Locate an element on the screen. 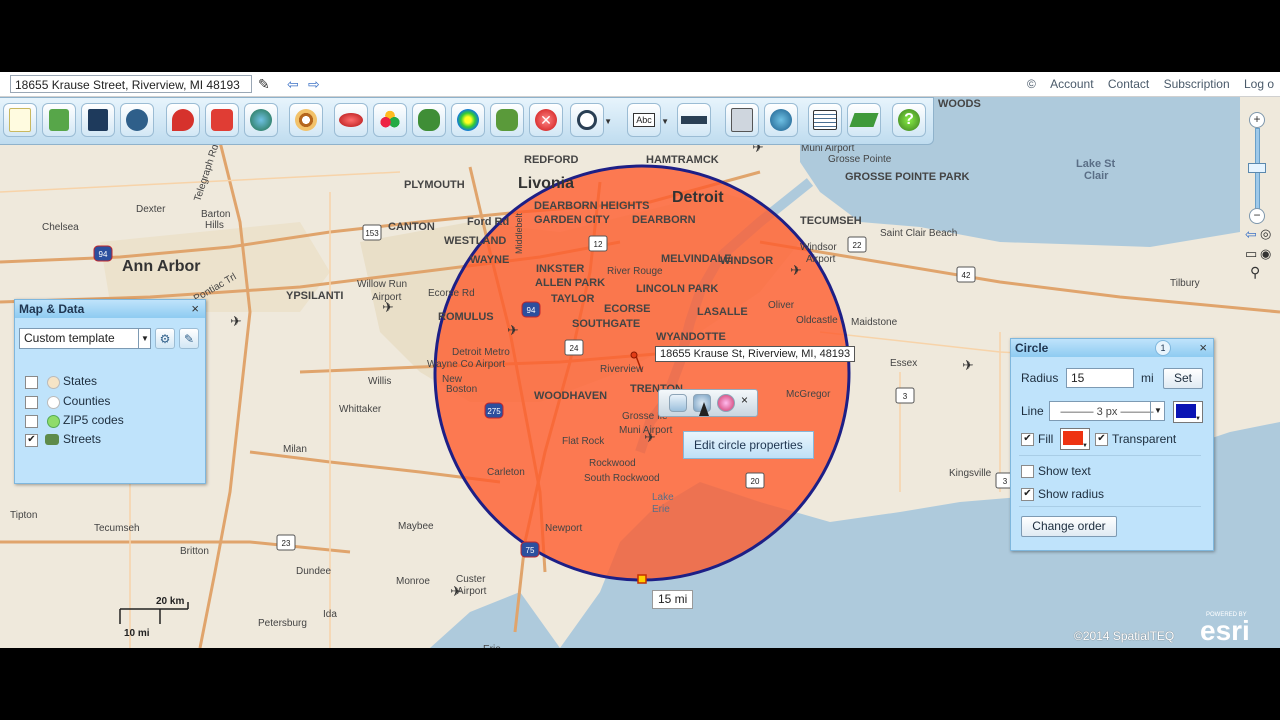 This screenshot has width=1280, height=720. back-arrow-icon: ⇦ is located at coordinates (293, 84).